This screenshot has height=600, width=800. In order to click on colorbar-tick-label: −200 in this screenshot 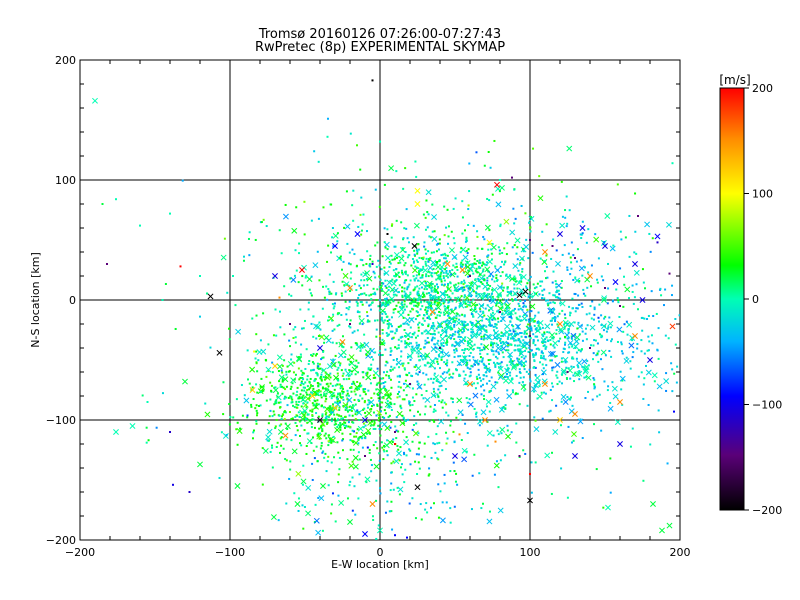, I will do `click(767, 510)`.